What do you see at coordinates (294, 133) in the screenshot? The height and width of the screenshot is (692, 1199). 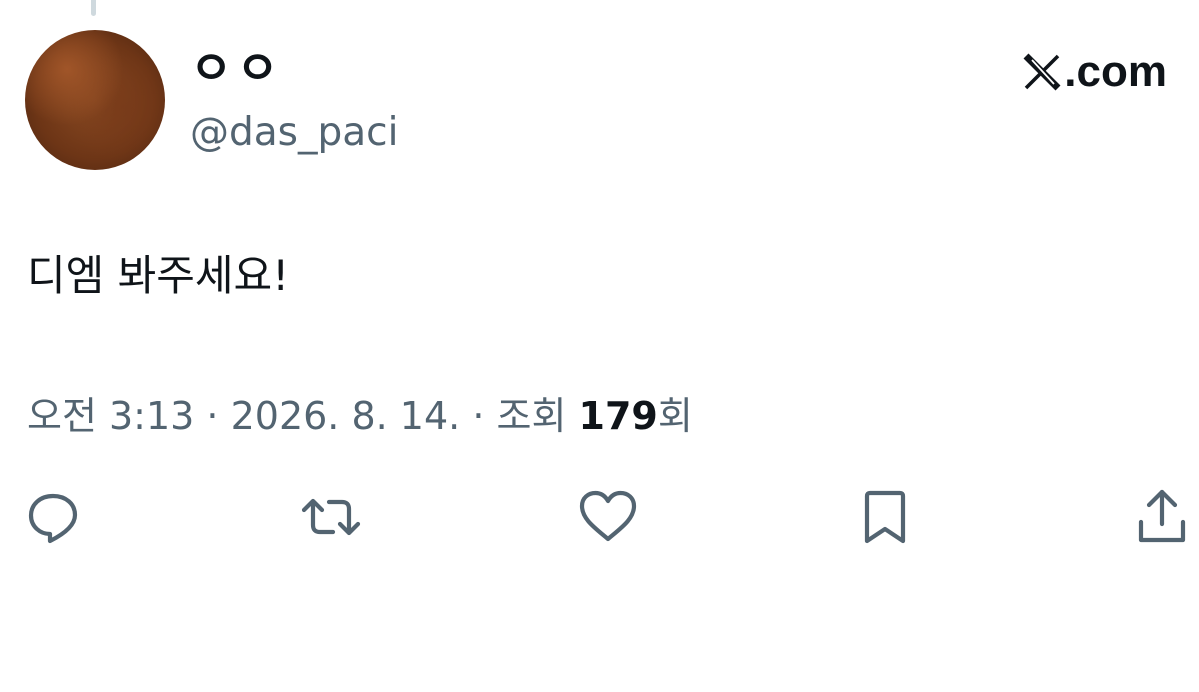 I see `user-handle: @das_paci` at bounding box center [294, 133].